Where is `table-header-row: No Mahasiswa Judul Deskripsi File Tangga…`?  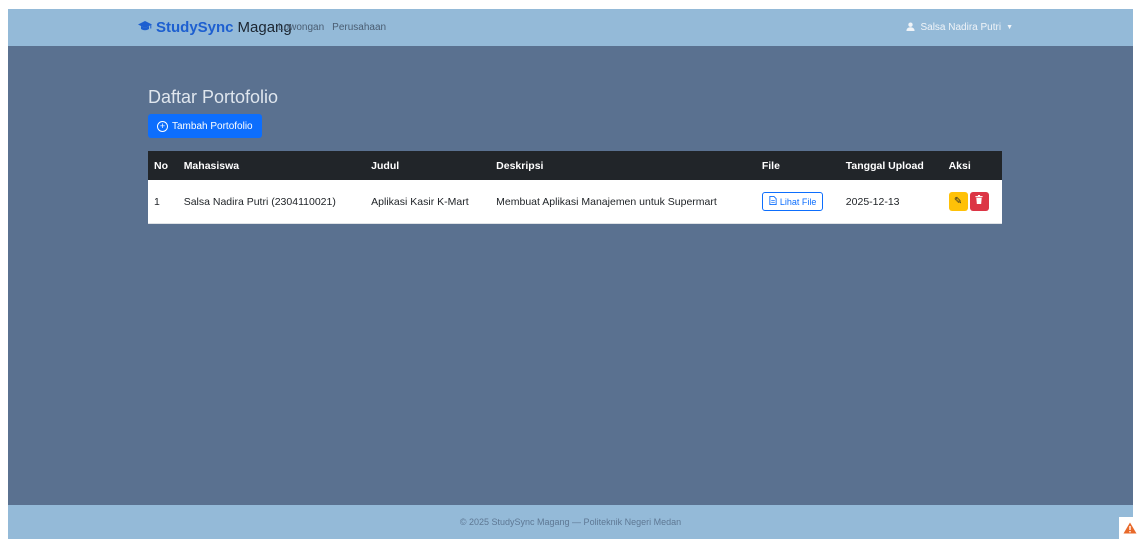 table-header-row: No Mahasiswa Judul Deskripsi File Tangga… is located at coordinates (575, 165).